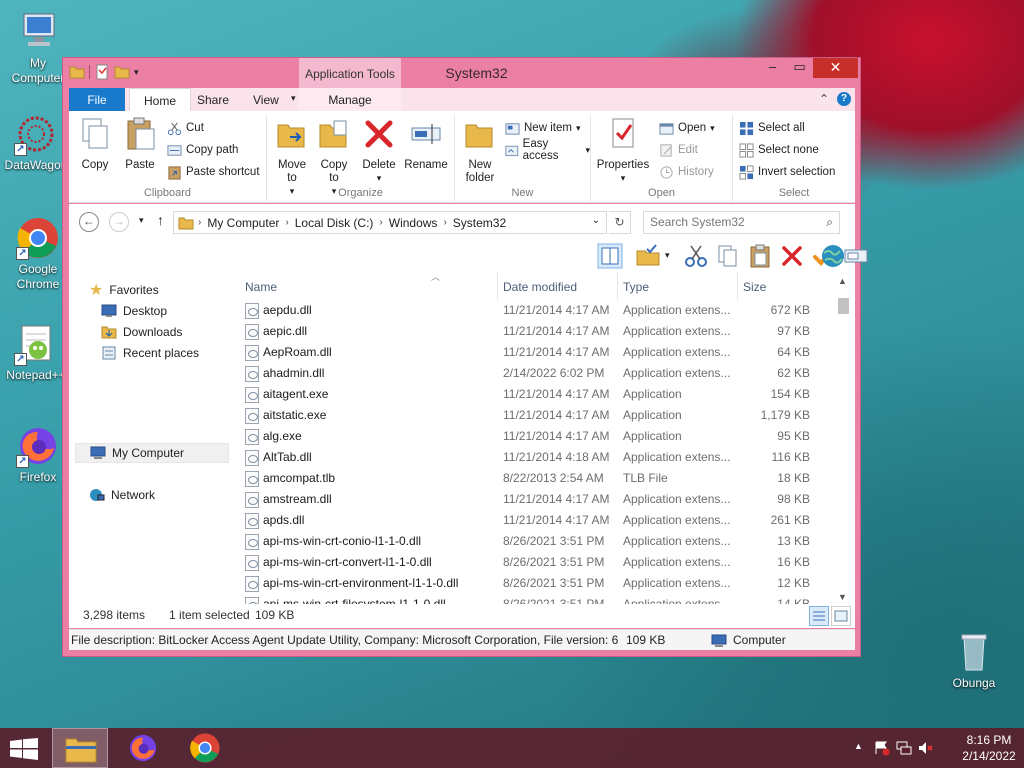  Describe the element at coordinates (119, 222) in the screenshot. I see `forward-button: →` at that location.